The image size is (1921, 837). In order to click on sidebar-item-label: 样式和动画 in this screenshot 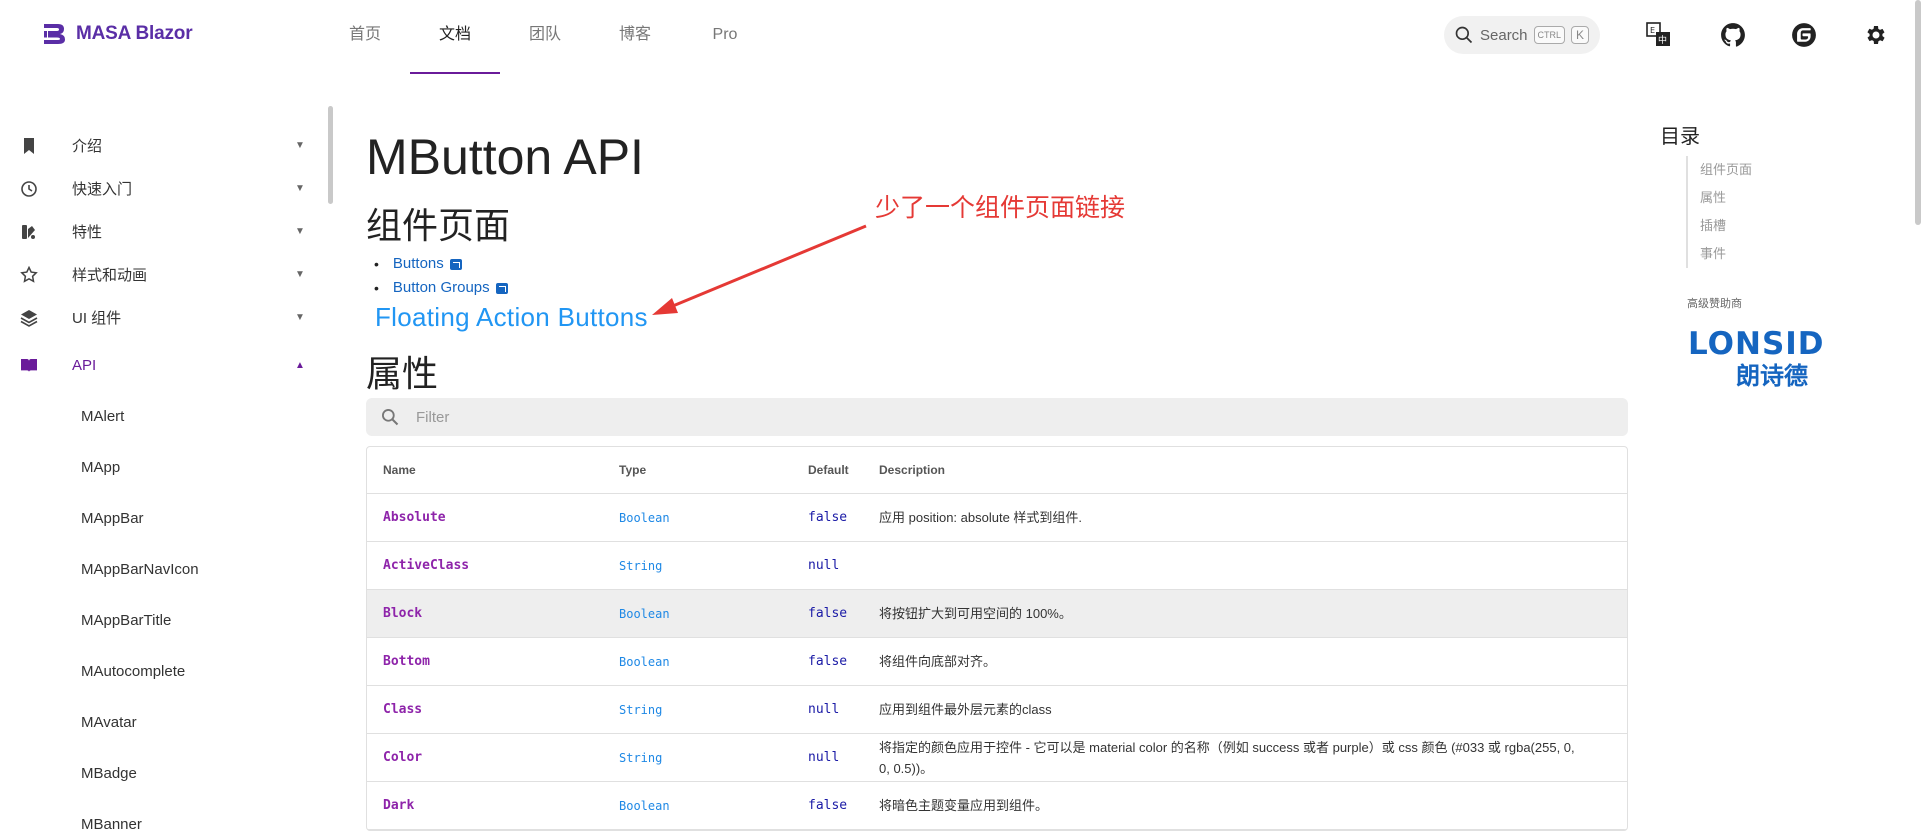, I will do `click(110, 275)`.